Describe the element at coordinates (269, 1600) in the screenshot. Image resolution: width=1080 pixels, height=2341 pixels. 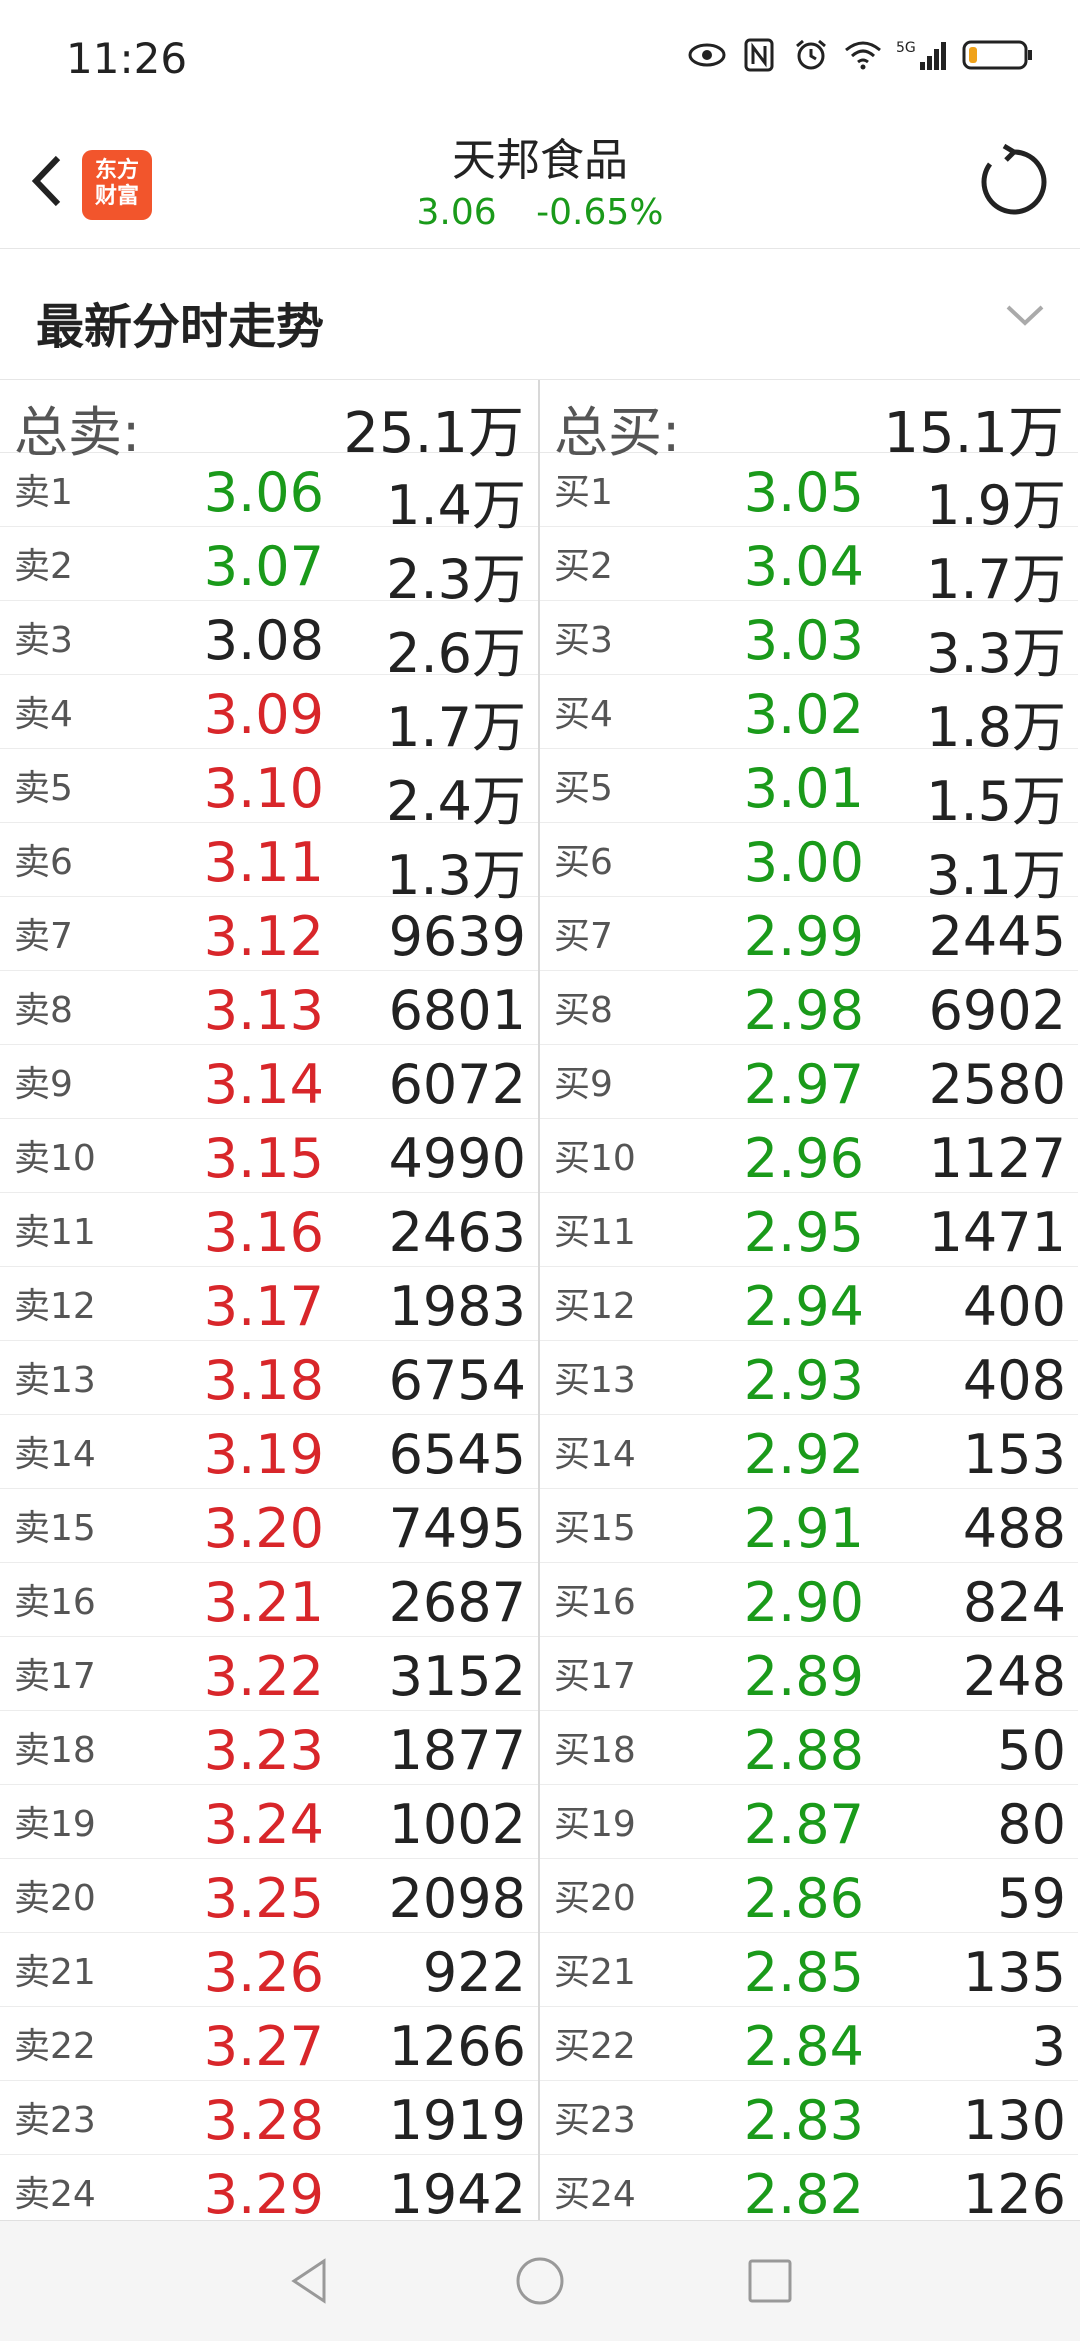
I see `sell-row: 卖16 3.21 2687` at that location.